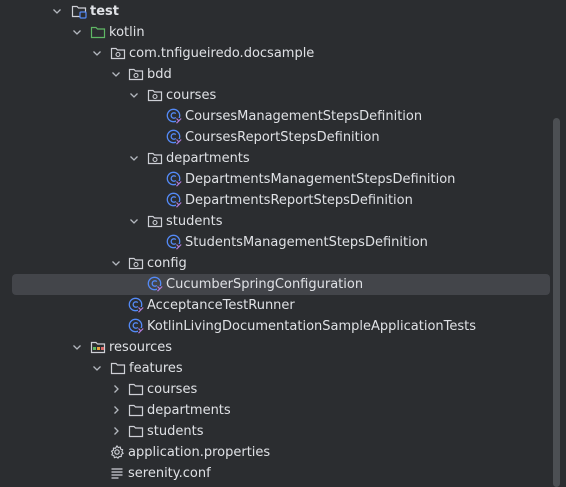 The width and height of the screenshot is (566, 487). I want to click on tree-row-package: com.tnfigueiredo.docsample, so click(276, 53).